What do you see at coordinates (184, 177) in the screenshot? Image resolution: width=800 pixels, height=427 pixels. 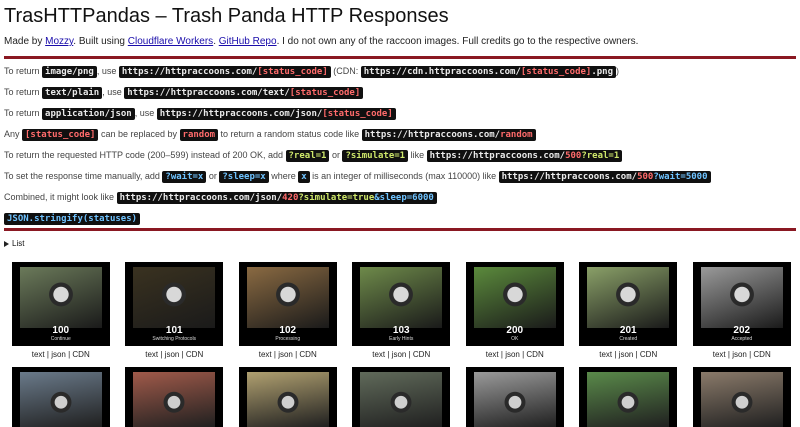 I see `code-param: ?wait=x` at bounding box center [184, 177].